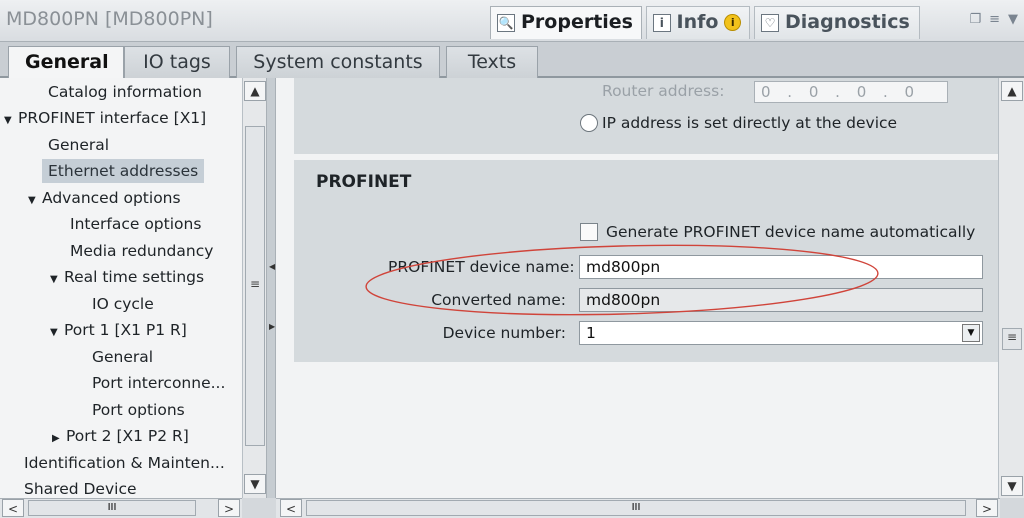  Describe the element at coordinates (847, 22) in the screenshot. I see `tab-diagnostics-label: Diagnostics` at that location.